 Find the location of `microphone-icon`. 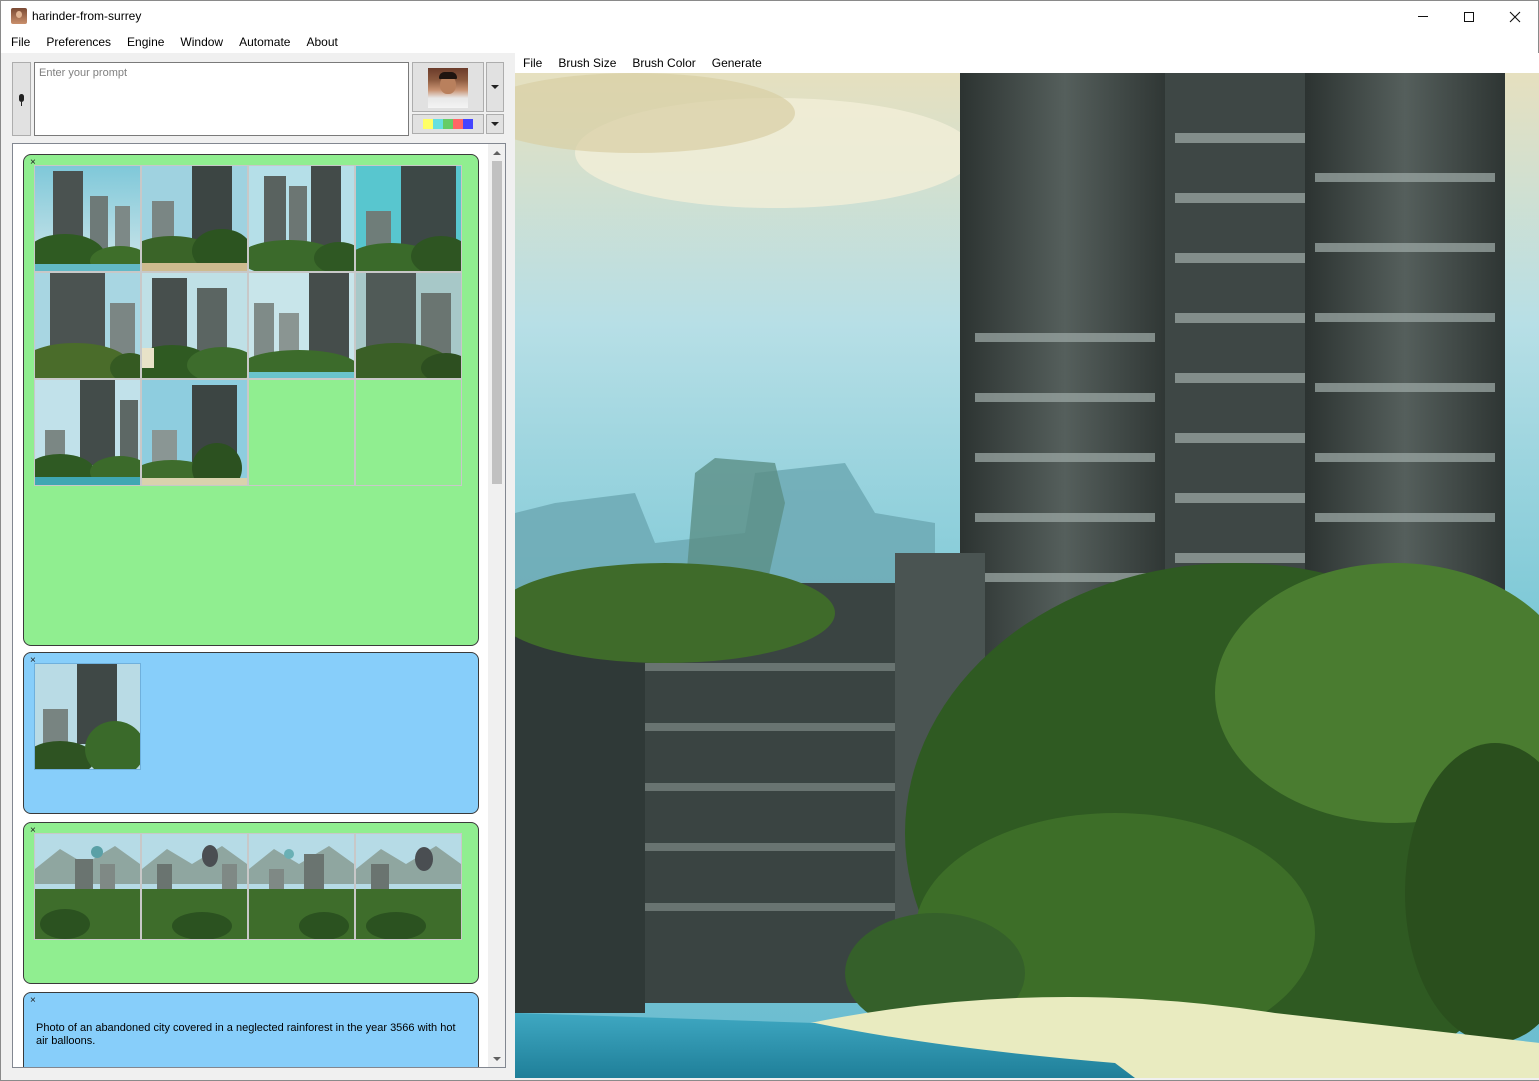

microphone-icon is located at coordinates (21, 99).